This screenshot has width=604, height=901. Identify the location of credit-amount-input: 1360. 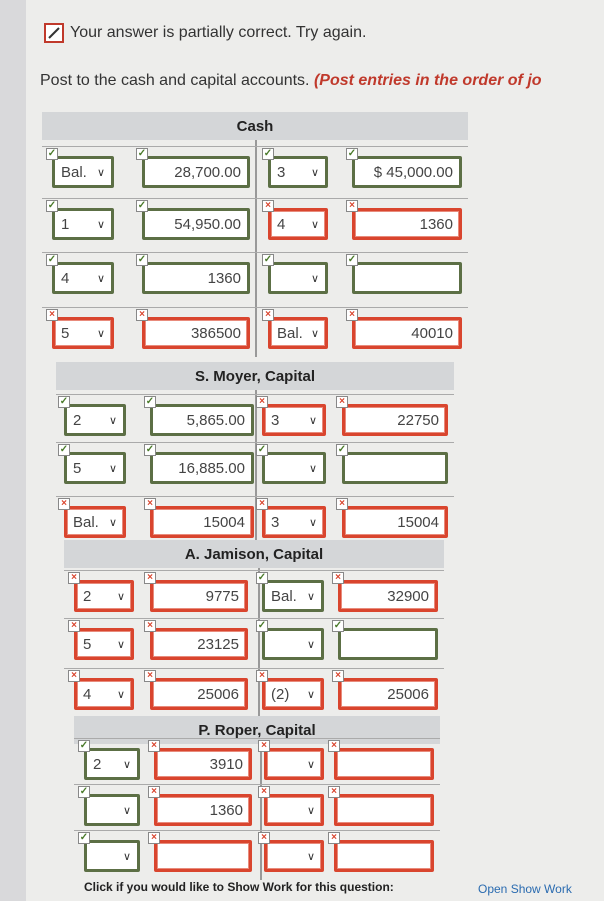
(407, 224).